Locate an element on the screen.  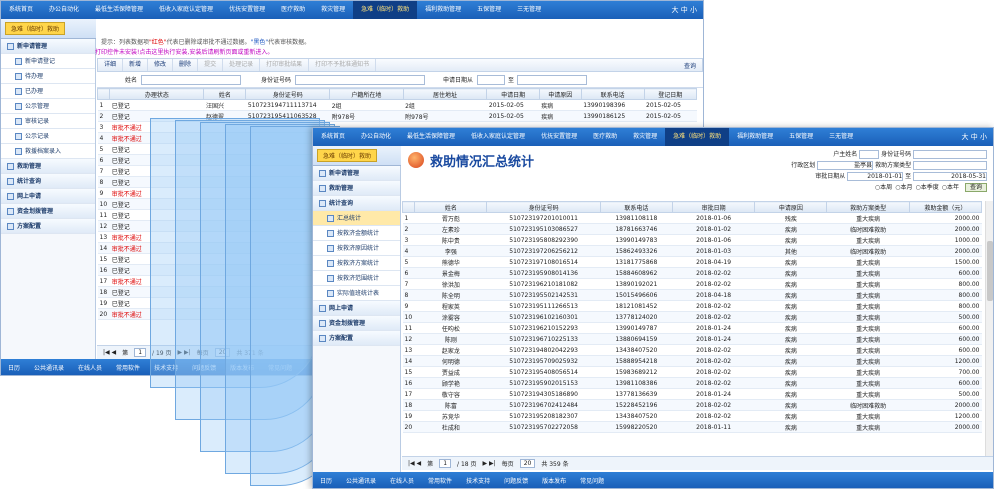
column-header: 身份证号码 is located at coordinates (288, 94).